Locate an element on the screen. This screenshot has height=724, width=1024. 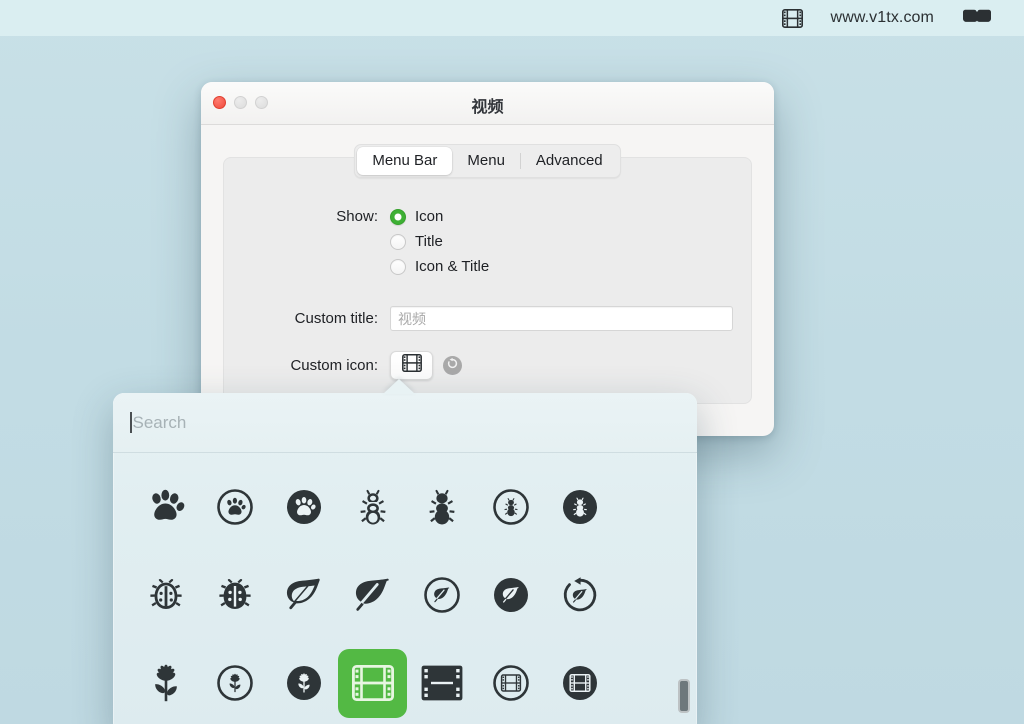
search-caret is located at coordinates (131, 422).